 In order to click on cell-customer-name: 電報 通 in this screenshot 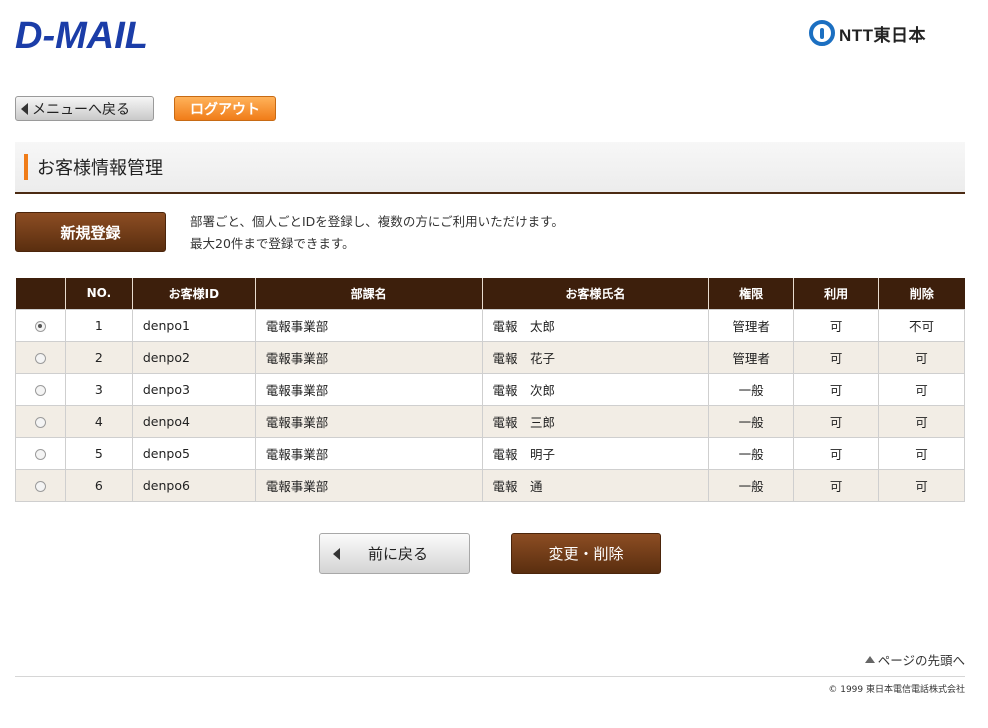, I will do `click(595, 485)`.